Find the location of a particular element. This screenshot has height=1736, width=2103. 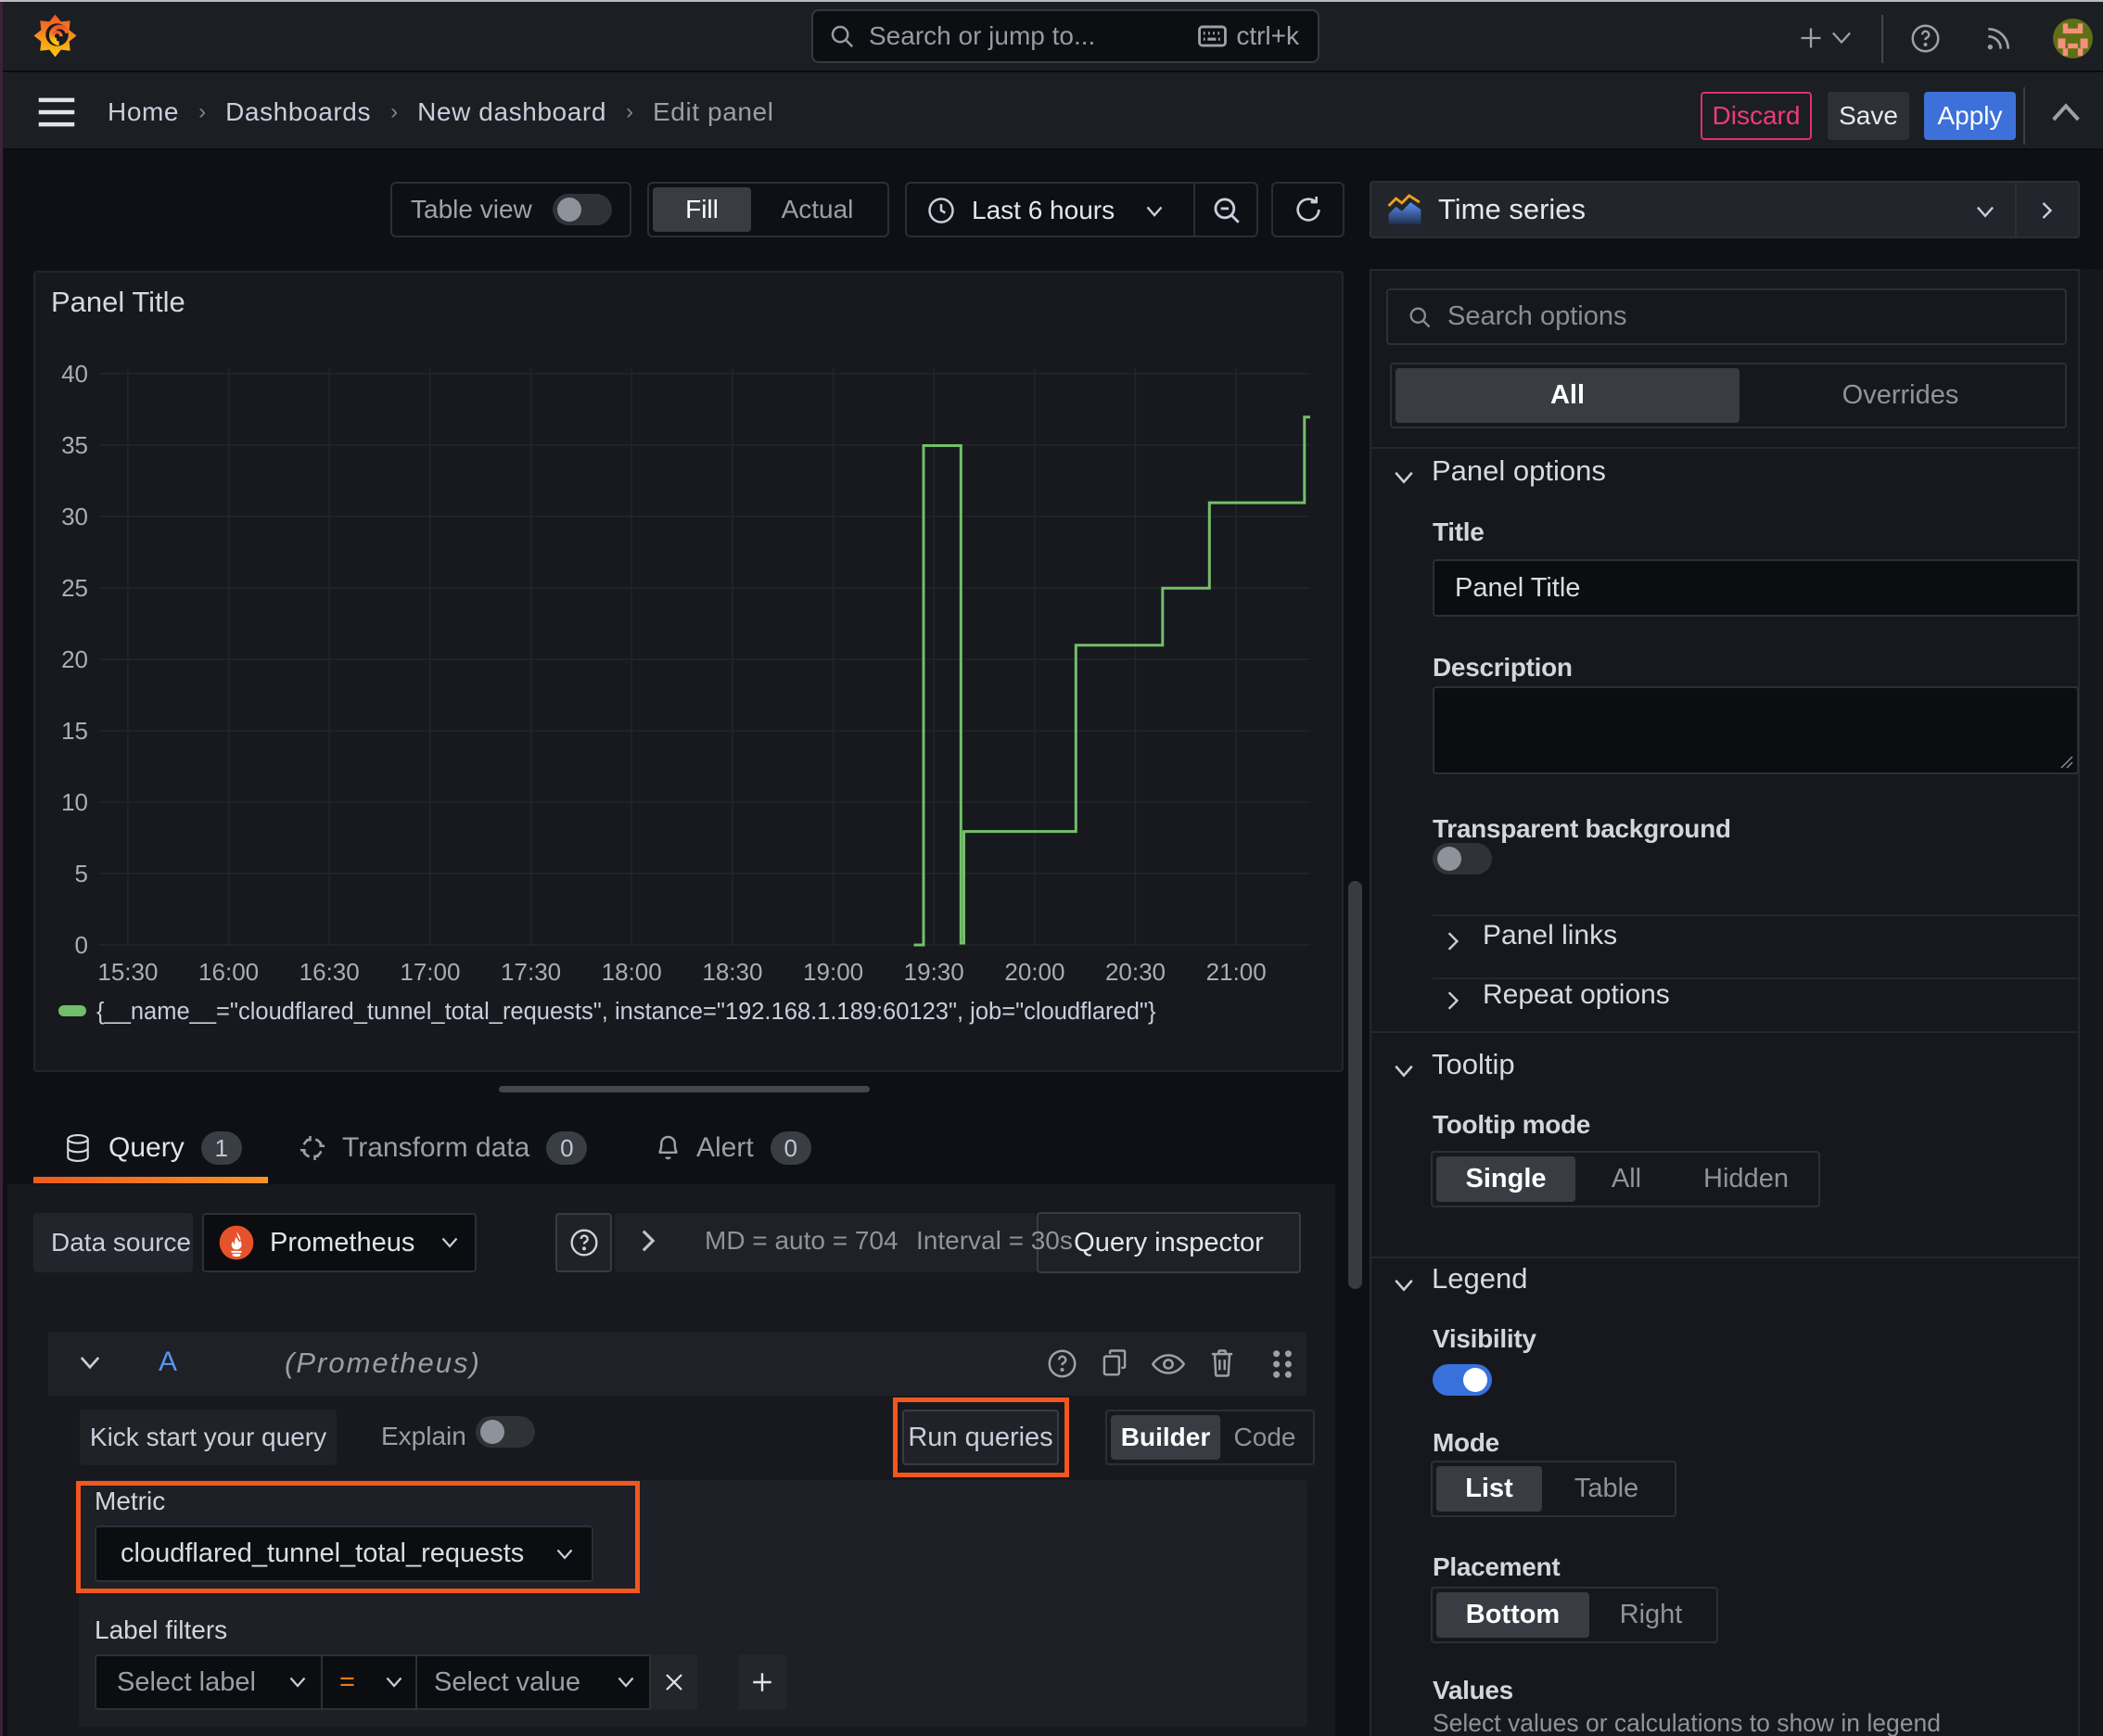

svg-text: 25 is located at coordinates (74, 588).